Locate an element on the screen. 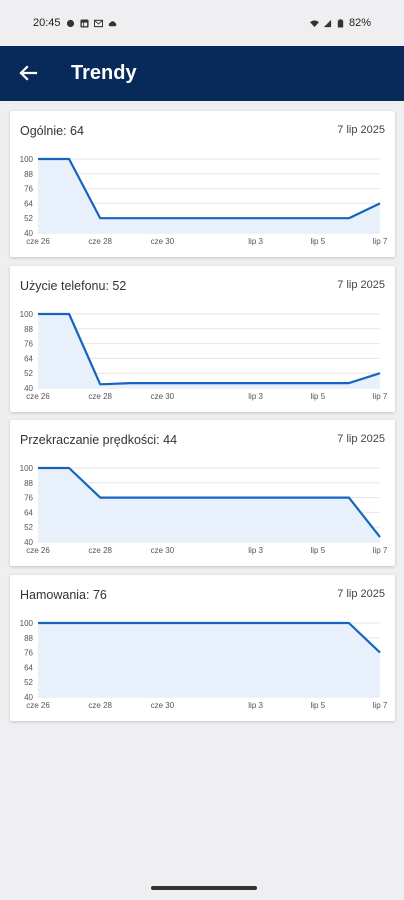 Image resolution: width=404 pixels, height=900 pixels. arrow-left-icon is located at coordinates (28, 73).